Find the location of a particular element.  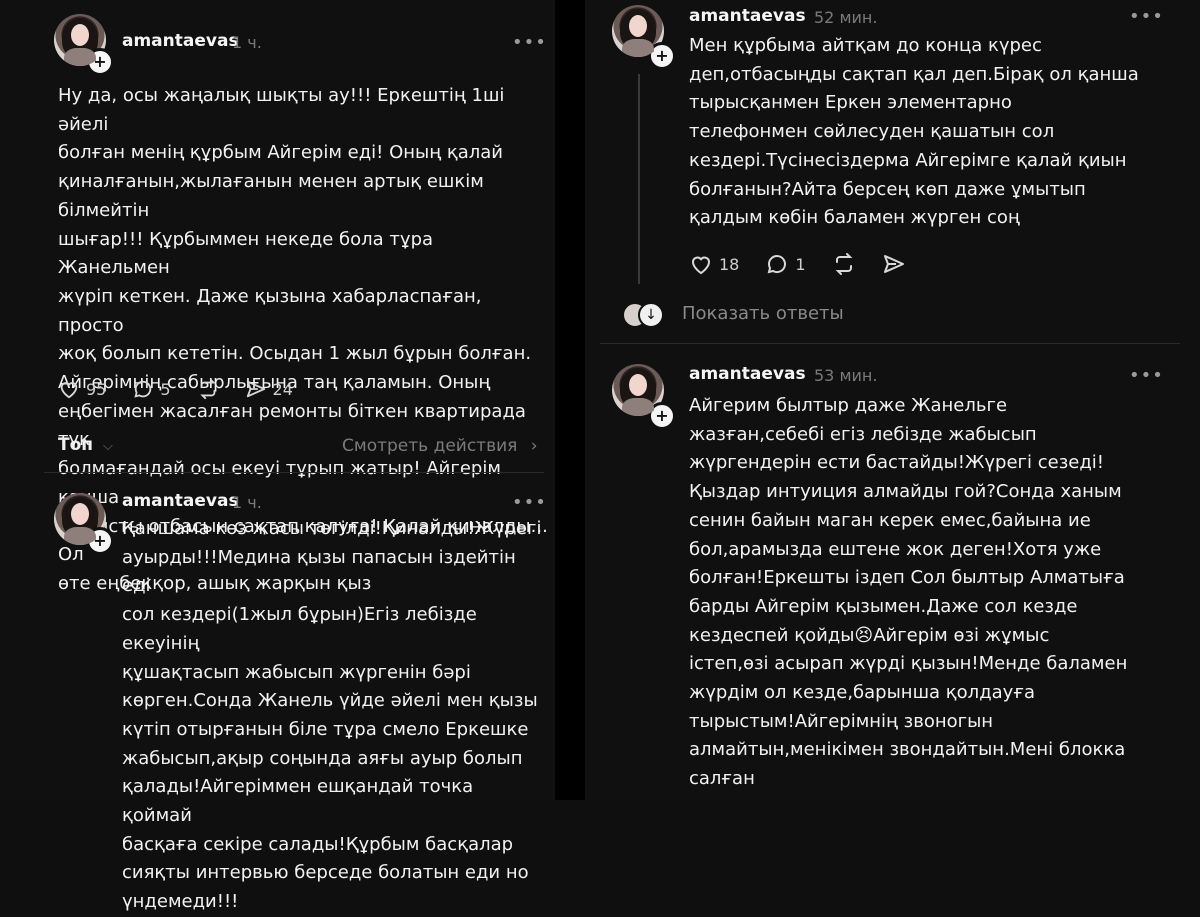

sort-dropdown: Топ ⌵ is located at coordinates (85, 445).